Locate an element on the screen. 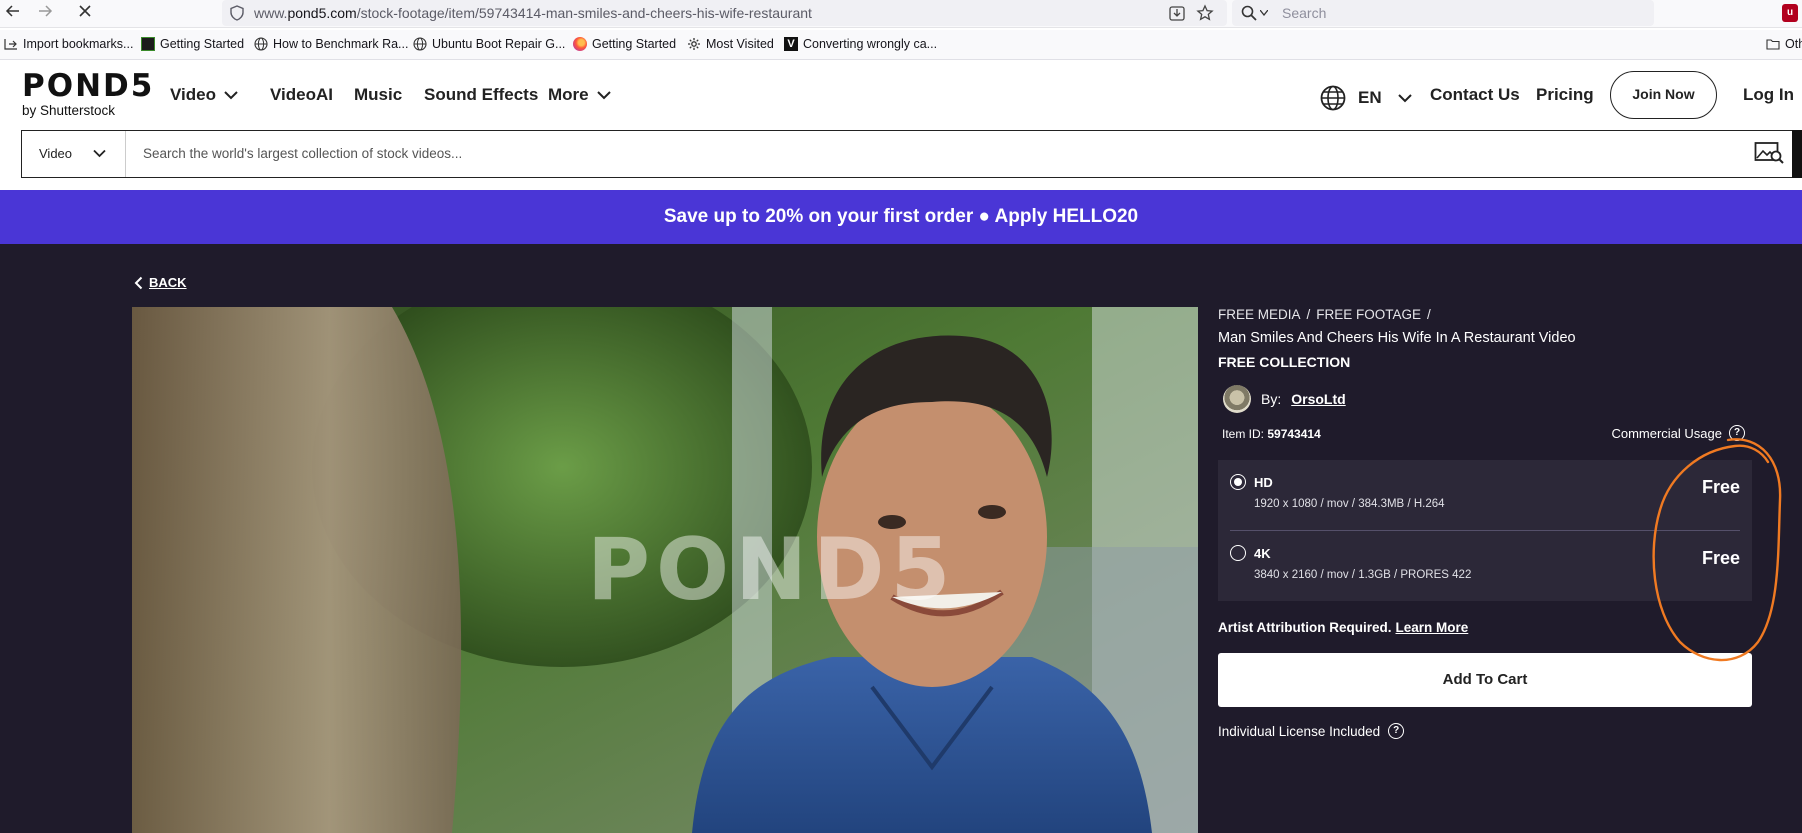 This screenshot has width=1802, height=833. image-search-icon is located at coordinates (1769, 153).